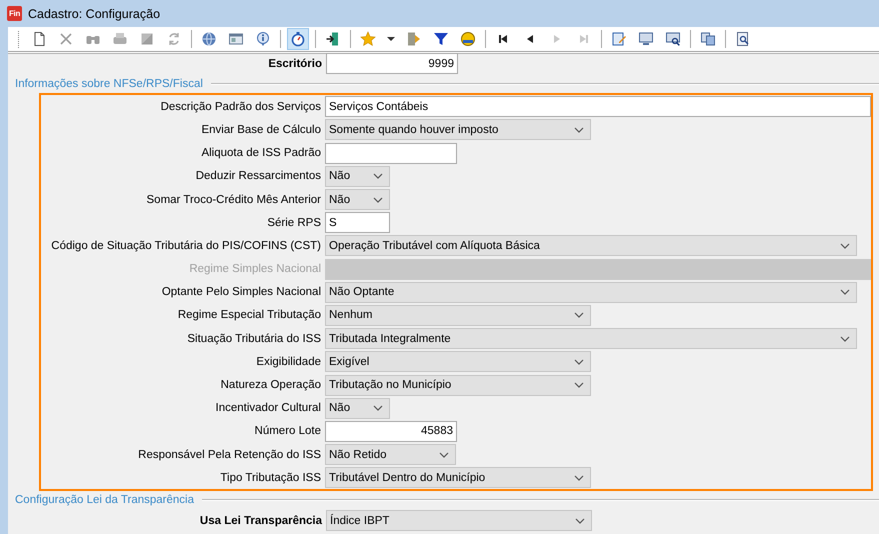  Describe the element at coordinates (619, 39) in the screenshot. I see `edit-document-icon` at that location.